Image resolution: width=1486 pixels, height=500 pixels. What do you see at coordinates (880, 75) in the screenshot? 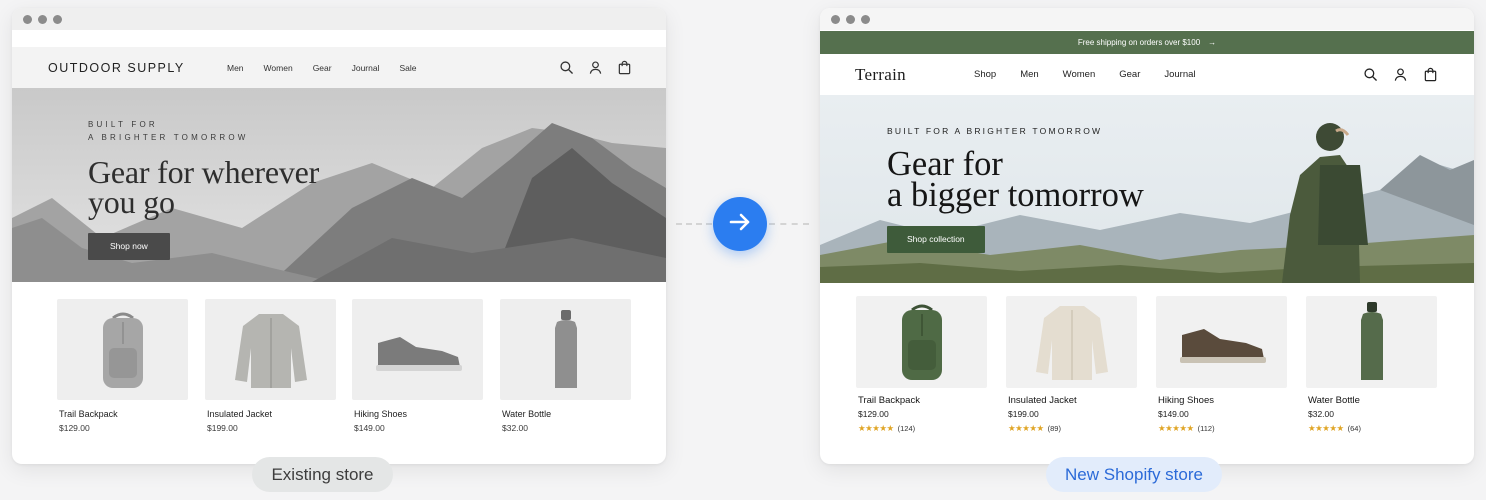
I see `store-logo: Terrain` at bounding box center [880, 75].